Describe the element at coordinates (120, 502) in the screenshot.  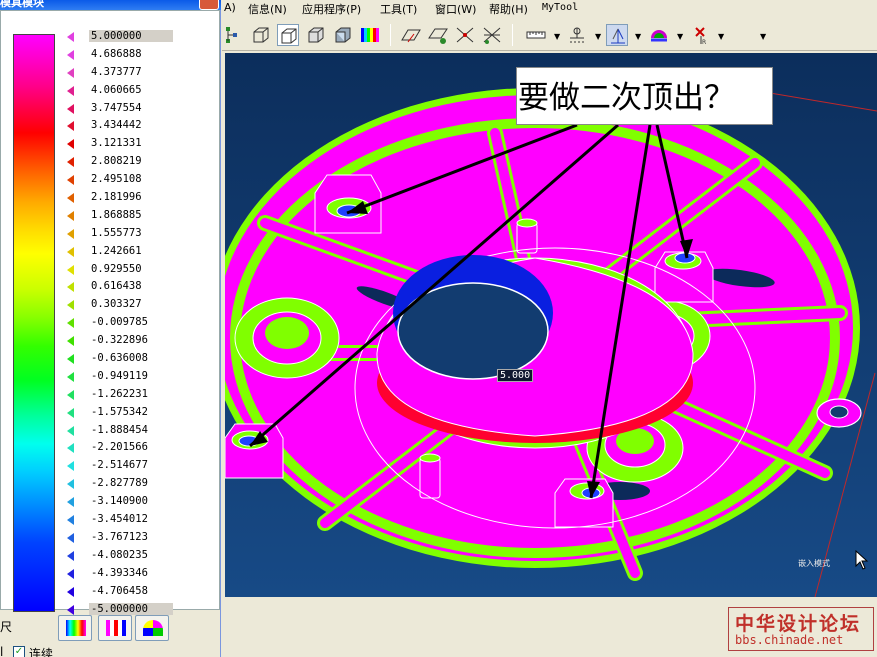
I see `scale-row: -3.140900` at that location.